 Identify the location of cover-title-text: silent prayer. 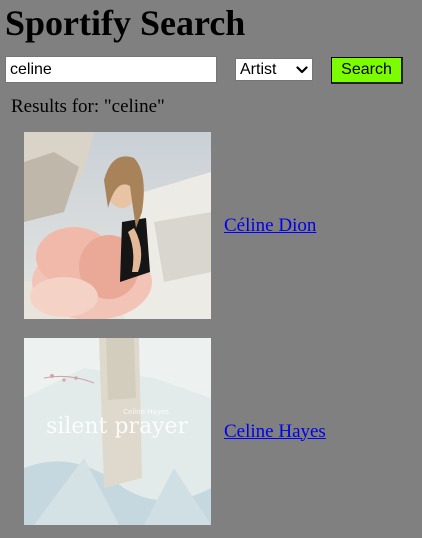
(117, 426).